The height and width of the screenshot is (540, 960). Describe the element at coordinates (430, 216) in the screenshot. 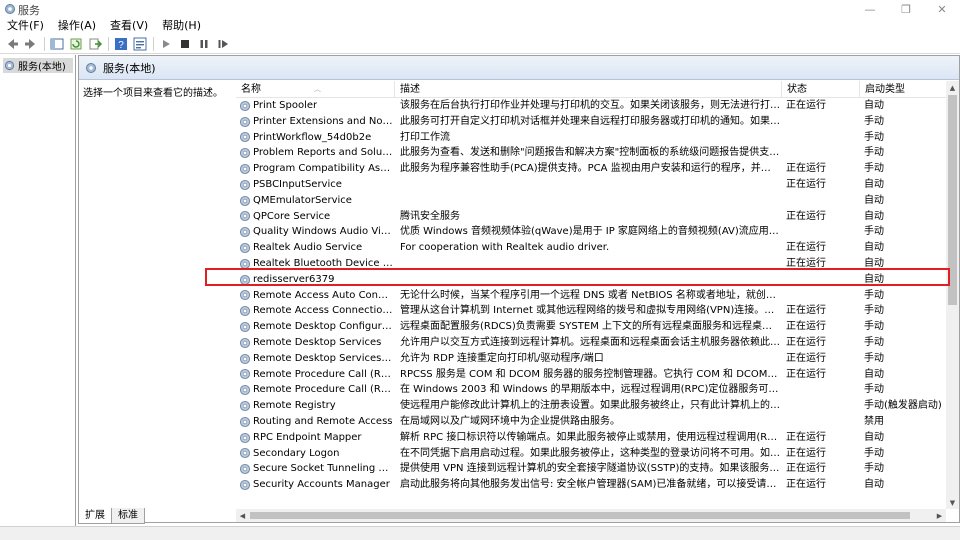

I see `service-description: 腾讯安全服务` at that location.